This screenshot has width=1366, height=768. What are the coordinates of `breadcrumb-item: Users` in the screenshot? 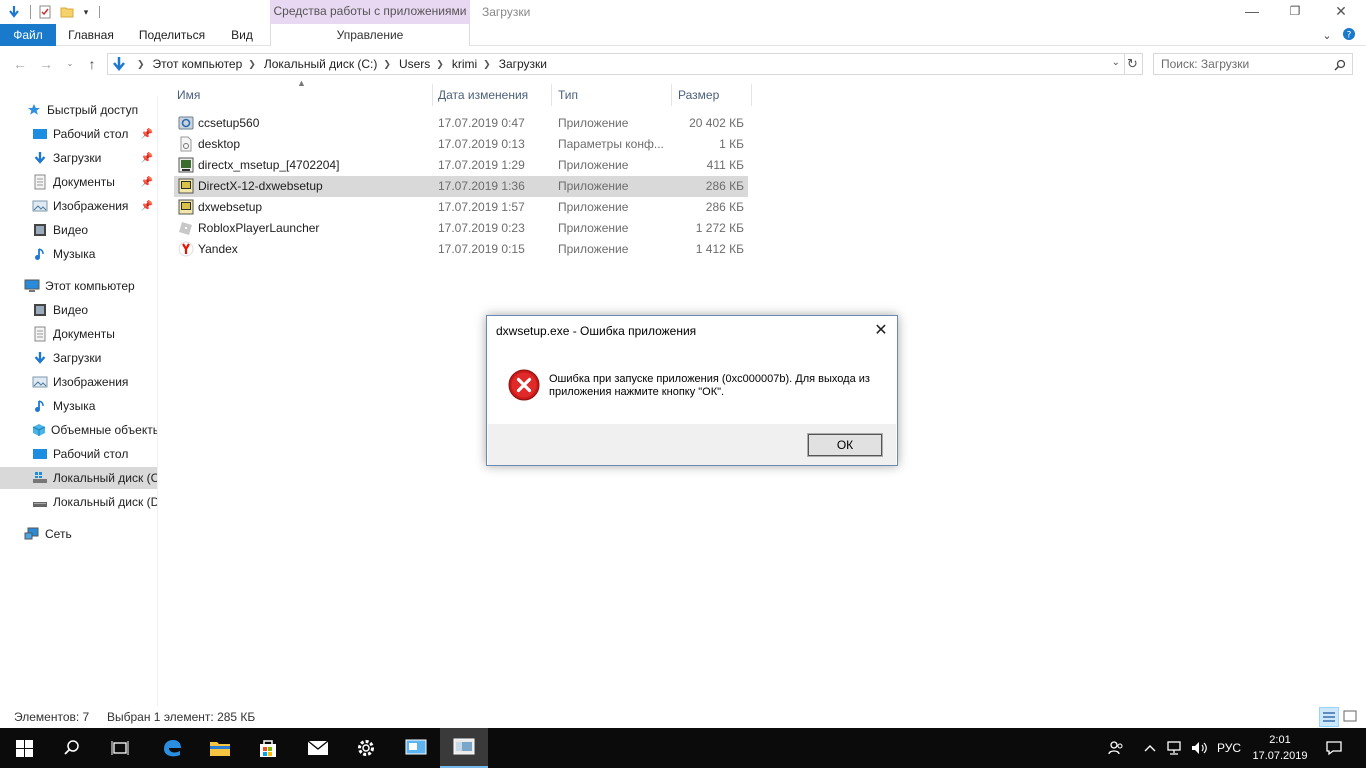 It's located at (414, 64).